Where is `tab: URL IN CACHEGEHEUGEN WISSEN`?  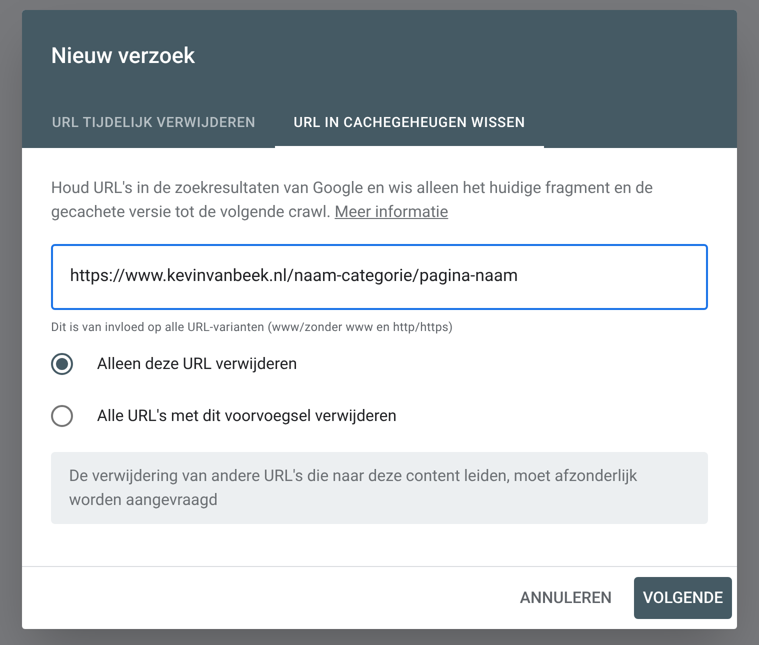
tab: URL IN CACHEGEHEUGEN WISSEN is located at coordinates (409, 124).